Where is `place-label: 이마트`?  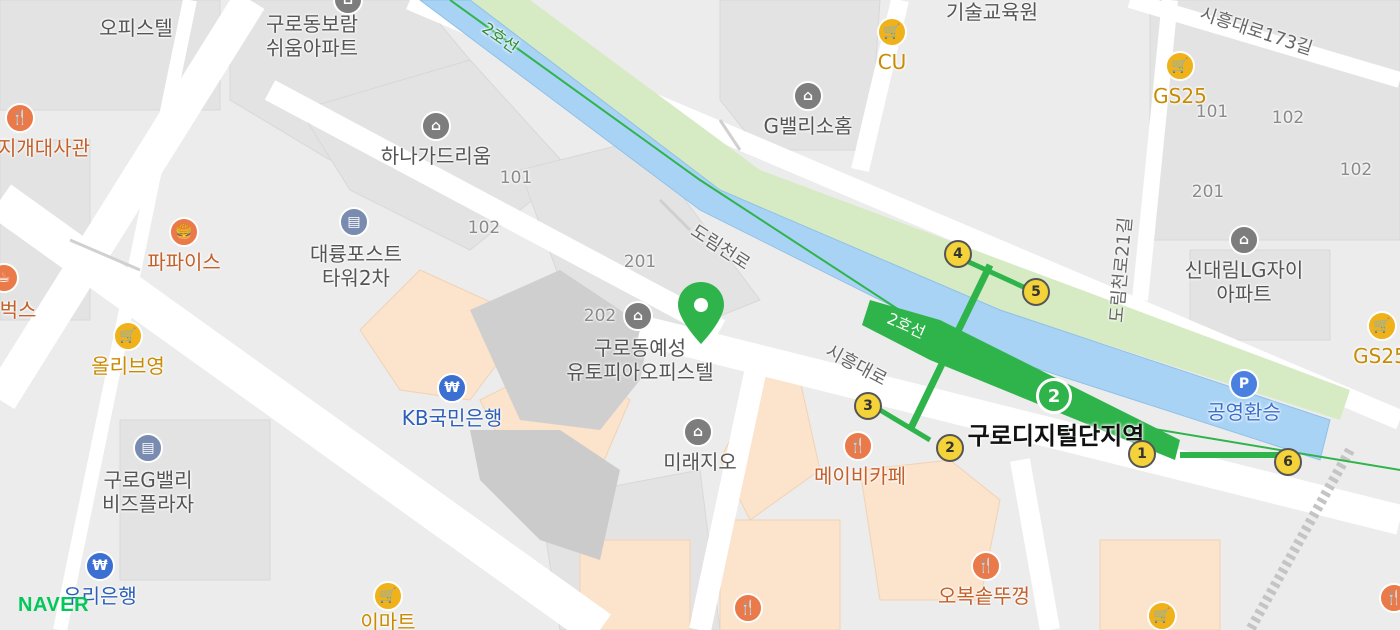 place-label: 이마트 is located at coordinates (387, 620).